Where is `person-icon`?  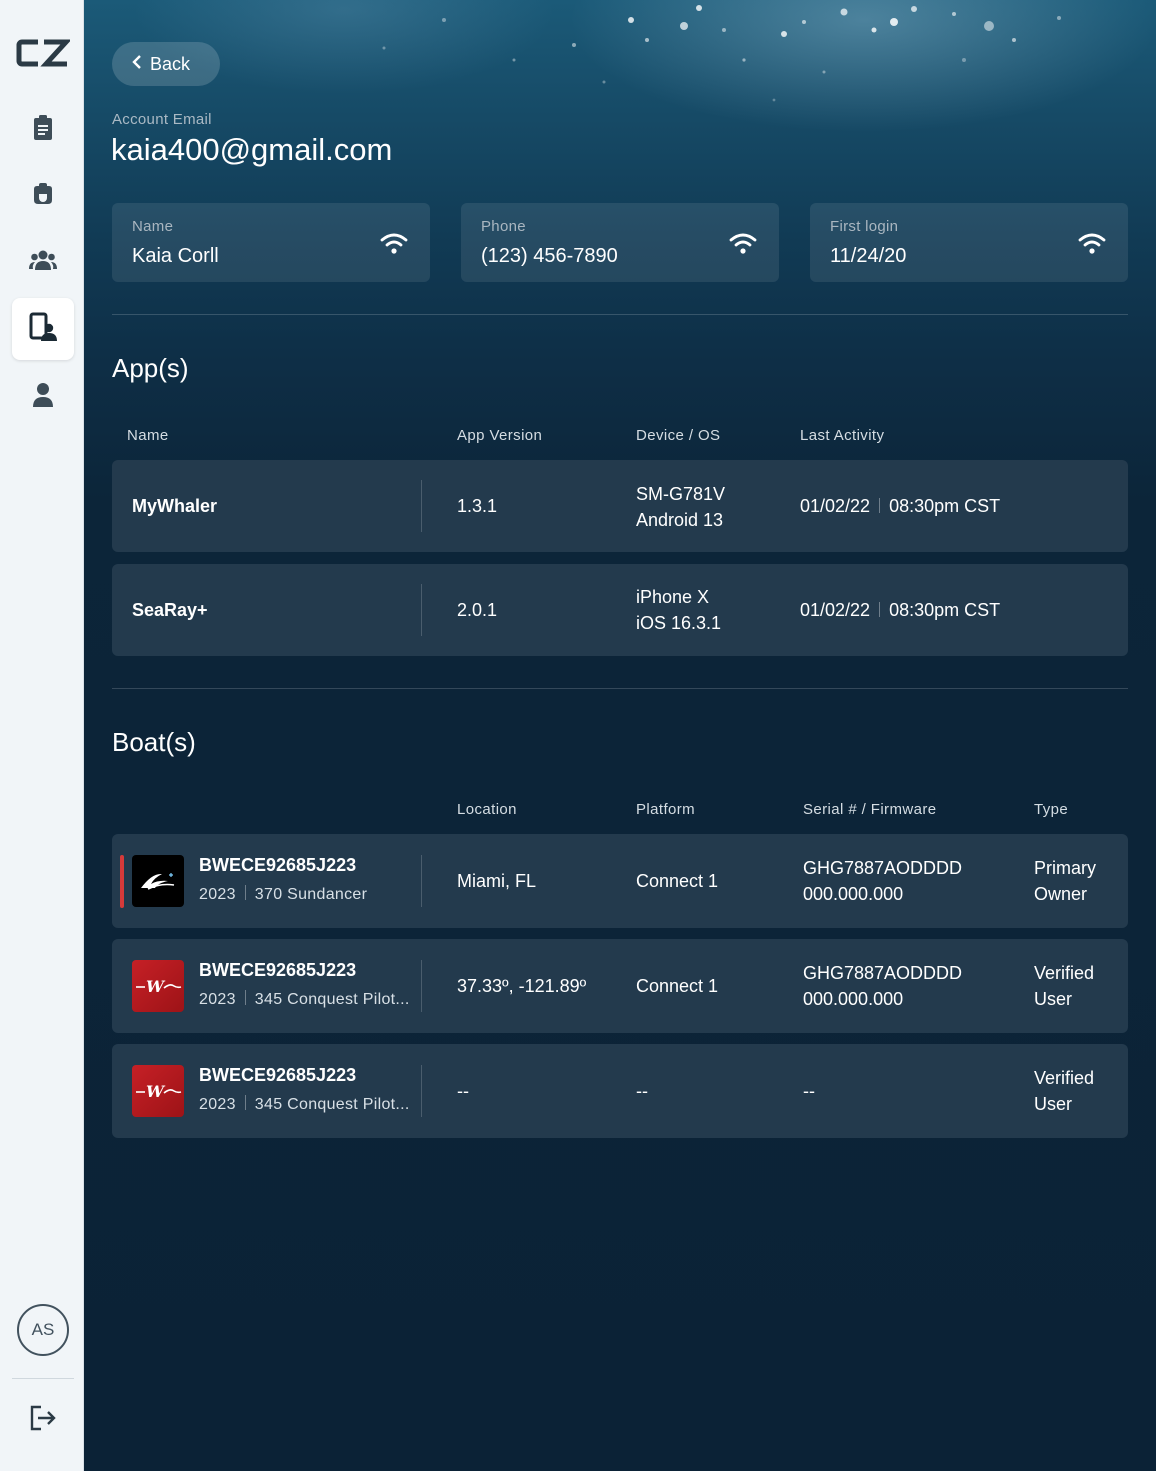
person-icon is located at coordinates (43, 397).